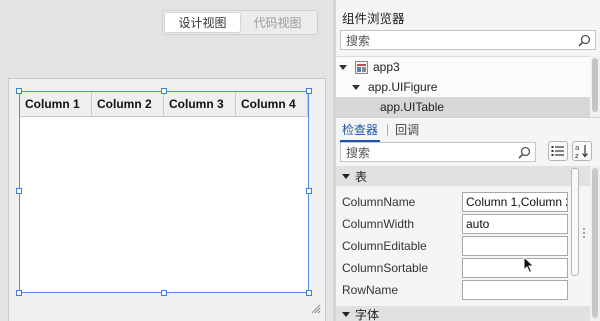 This screenshot has height=321, width=600. What do you see at coordinates (515, 224) in the screenshot?
I see `columnwidth-field: auto` at bounding box center [515, 224].